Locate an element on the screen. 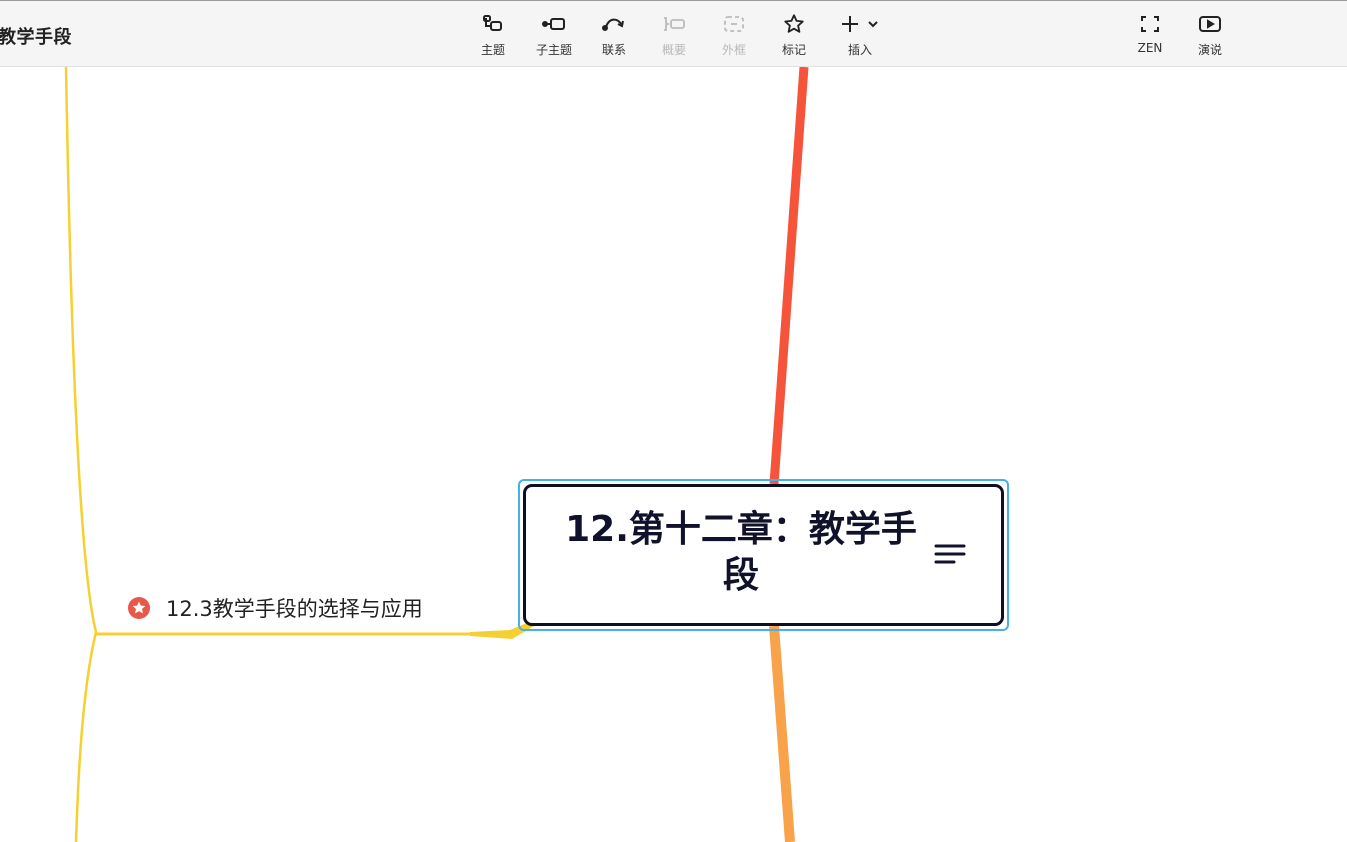 This screenshot has height=842, width=1347. plus-icon is located at coordinates (860, 24).